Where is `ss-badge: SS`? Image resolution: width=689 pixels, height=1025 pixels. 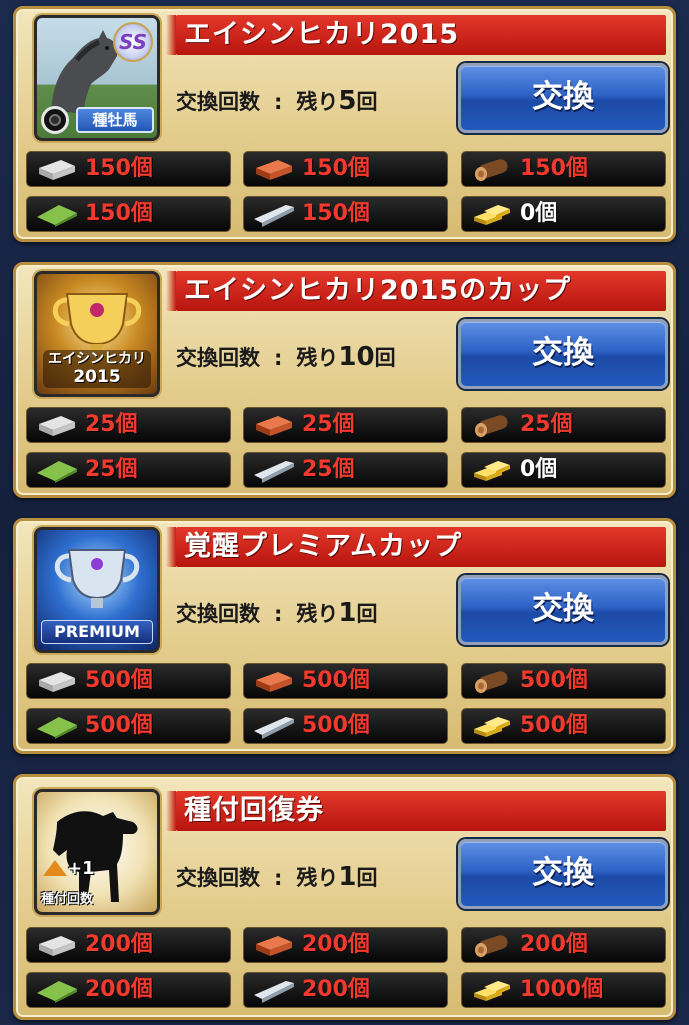 ss-badge: SS is located at coordinates (133, 42).